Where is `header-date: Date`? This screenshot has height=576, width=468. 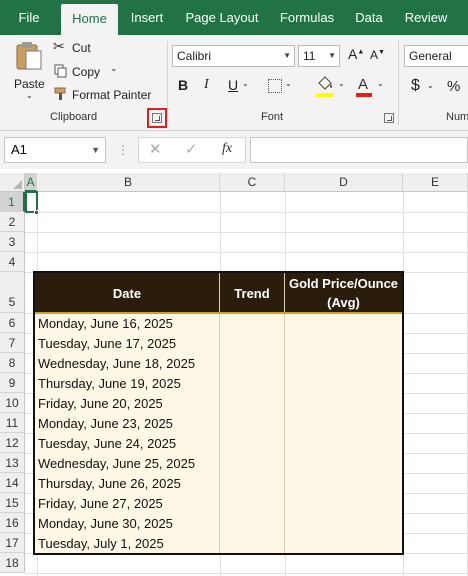
header-date: Date is located at coordinates (127, 293).